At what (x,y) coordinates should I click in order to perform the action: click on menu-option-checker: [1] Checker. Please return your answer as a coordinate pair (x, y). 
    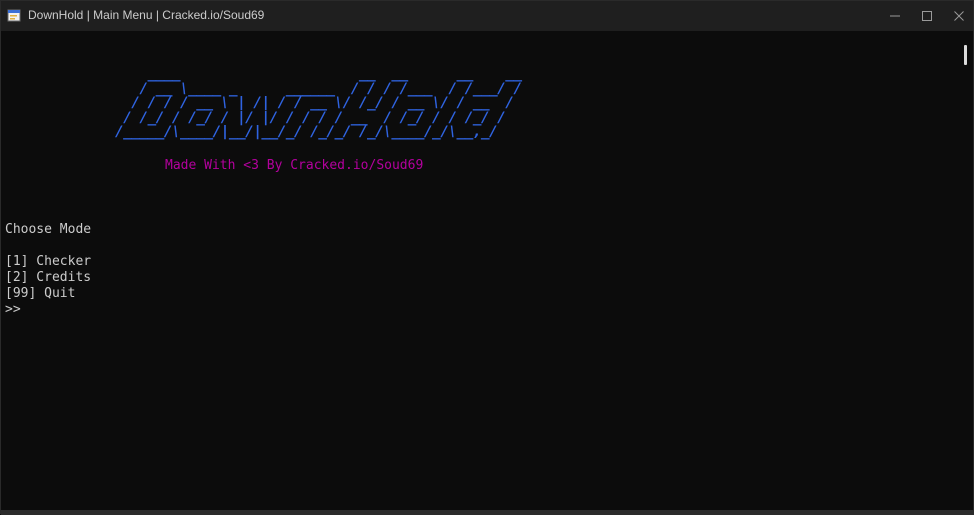
    Looking at the image, I should click on (48, 261).